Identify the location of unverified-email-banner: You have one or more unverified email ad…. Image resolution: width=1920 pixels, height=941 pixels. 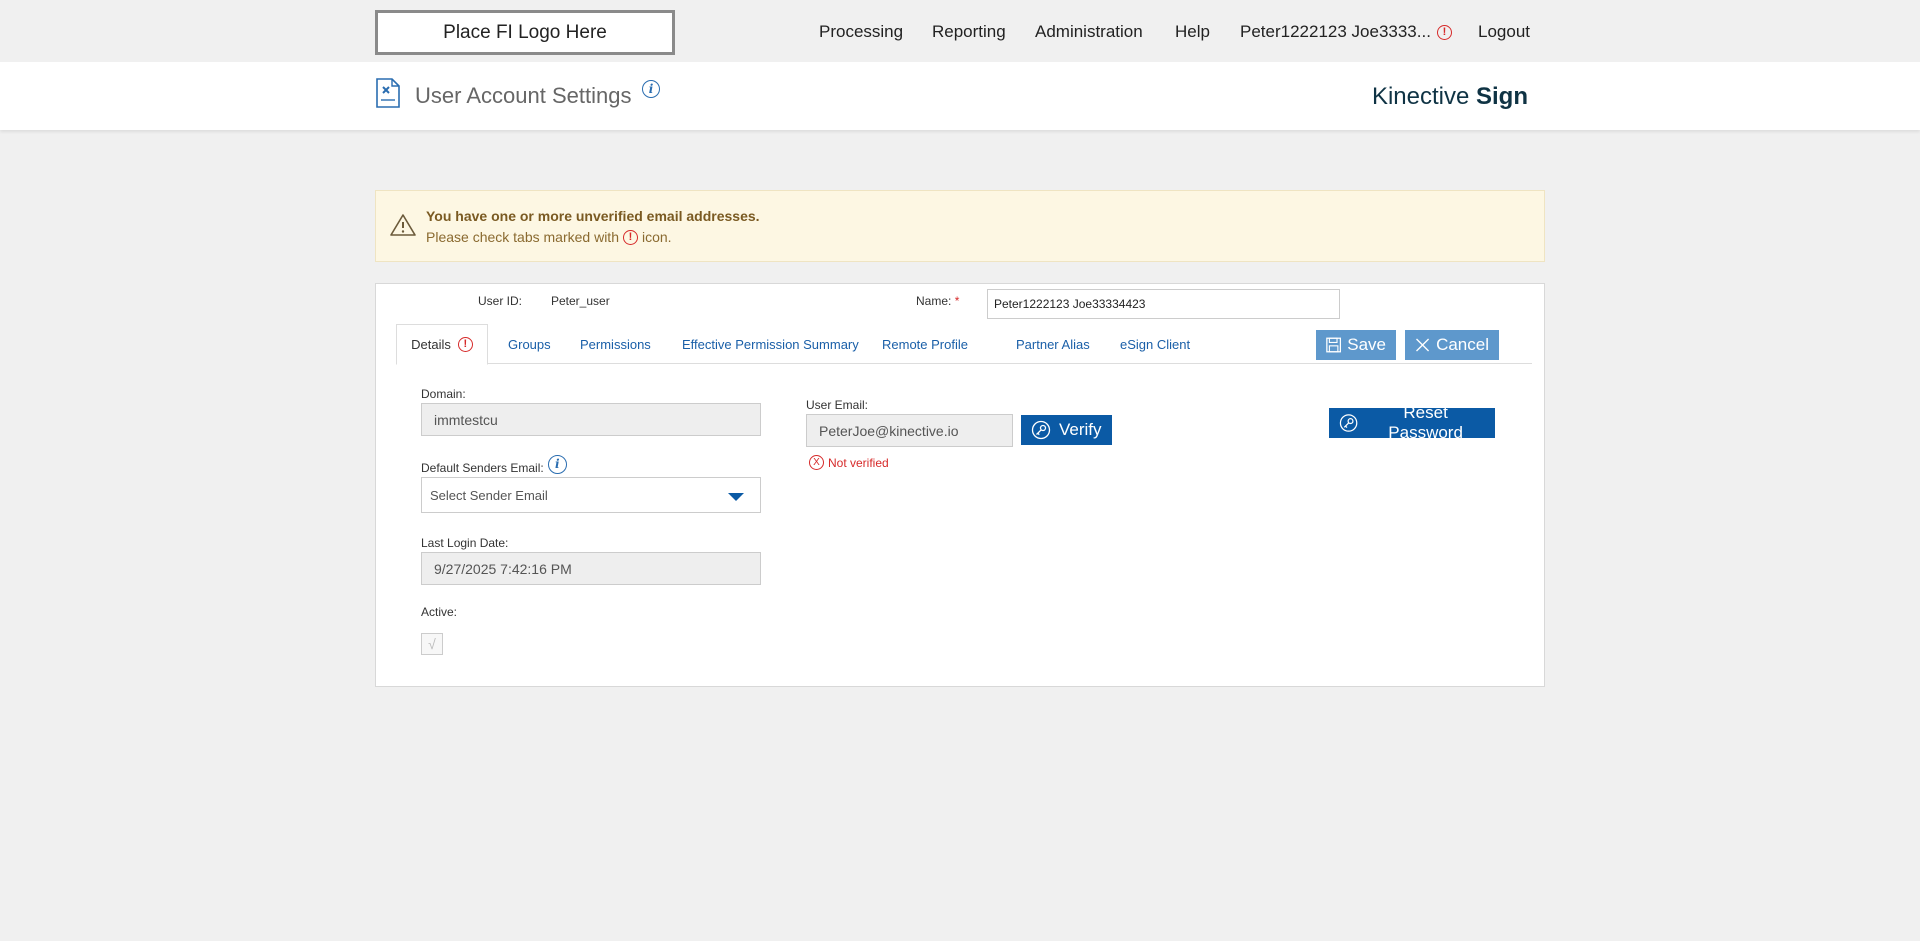
(960, 226).